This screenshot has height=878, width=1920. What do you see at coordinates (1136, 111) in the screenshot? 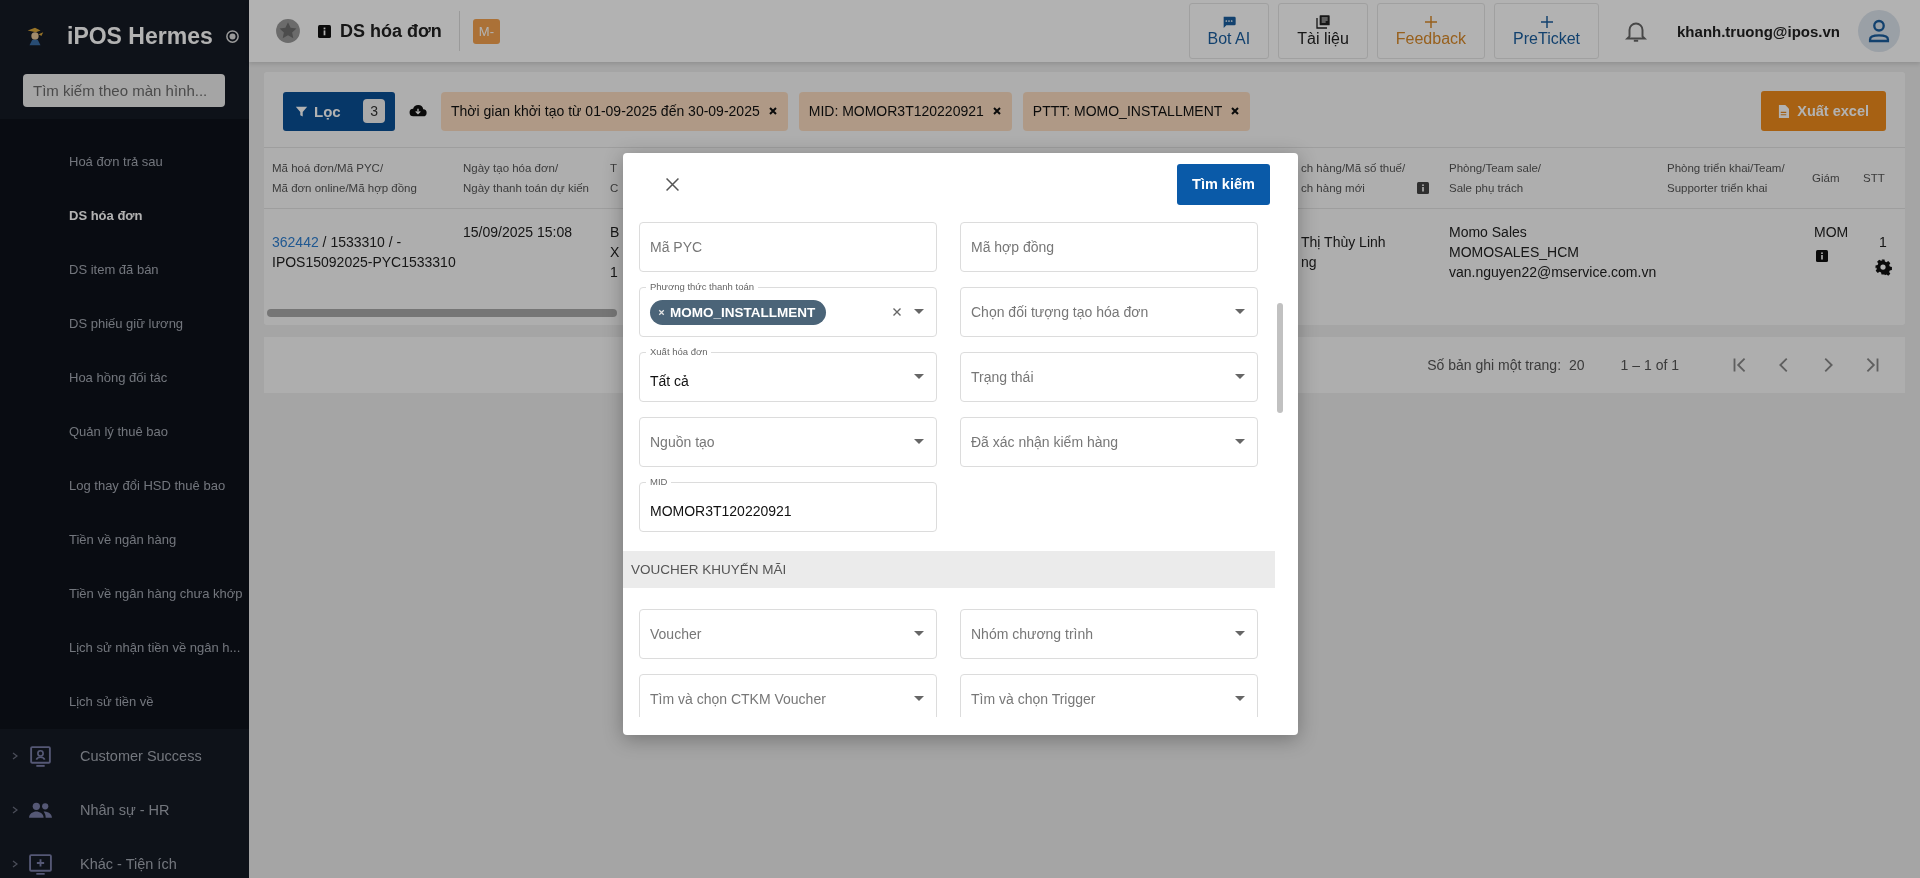
I see `filter-chip: PTTT: MOMO_INSTALLMENT` at bounding box center [1136, 111].